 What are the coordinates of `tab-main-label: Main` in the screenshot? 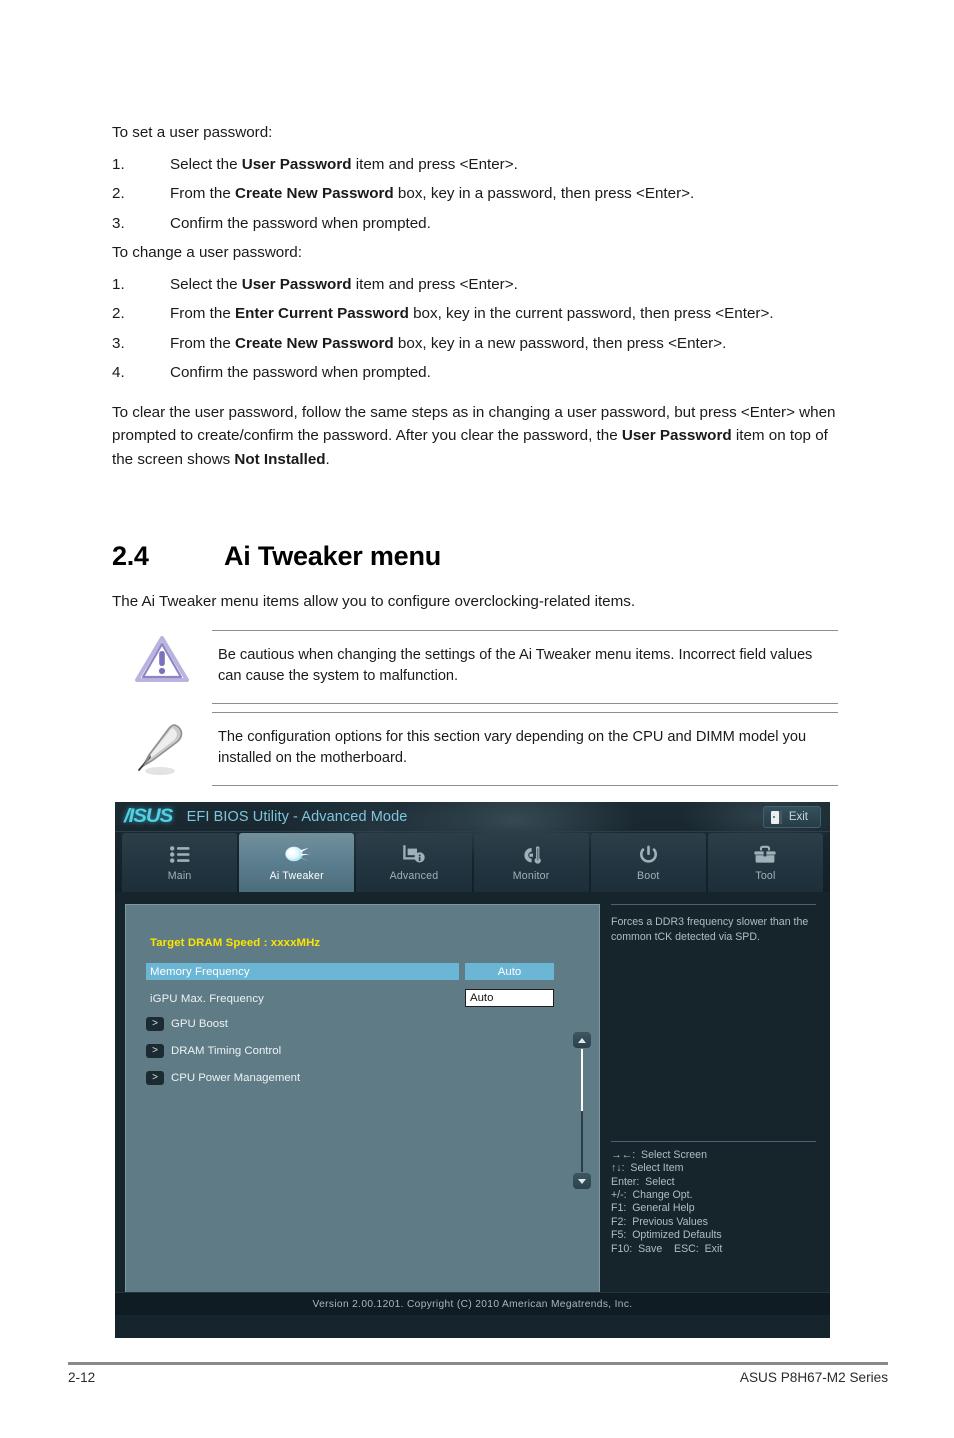 It's located at (179, 875).